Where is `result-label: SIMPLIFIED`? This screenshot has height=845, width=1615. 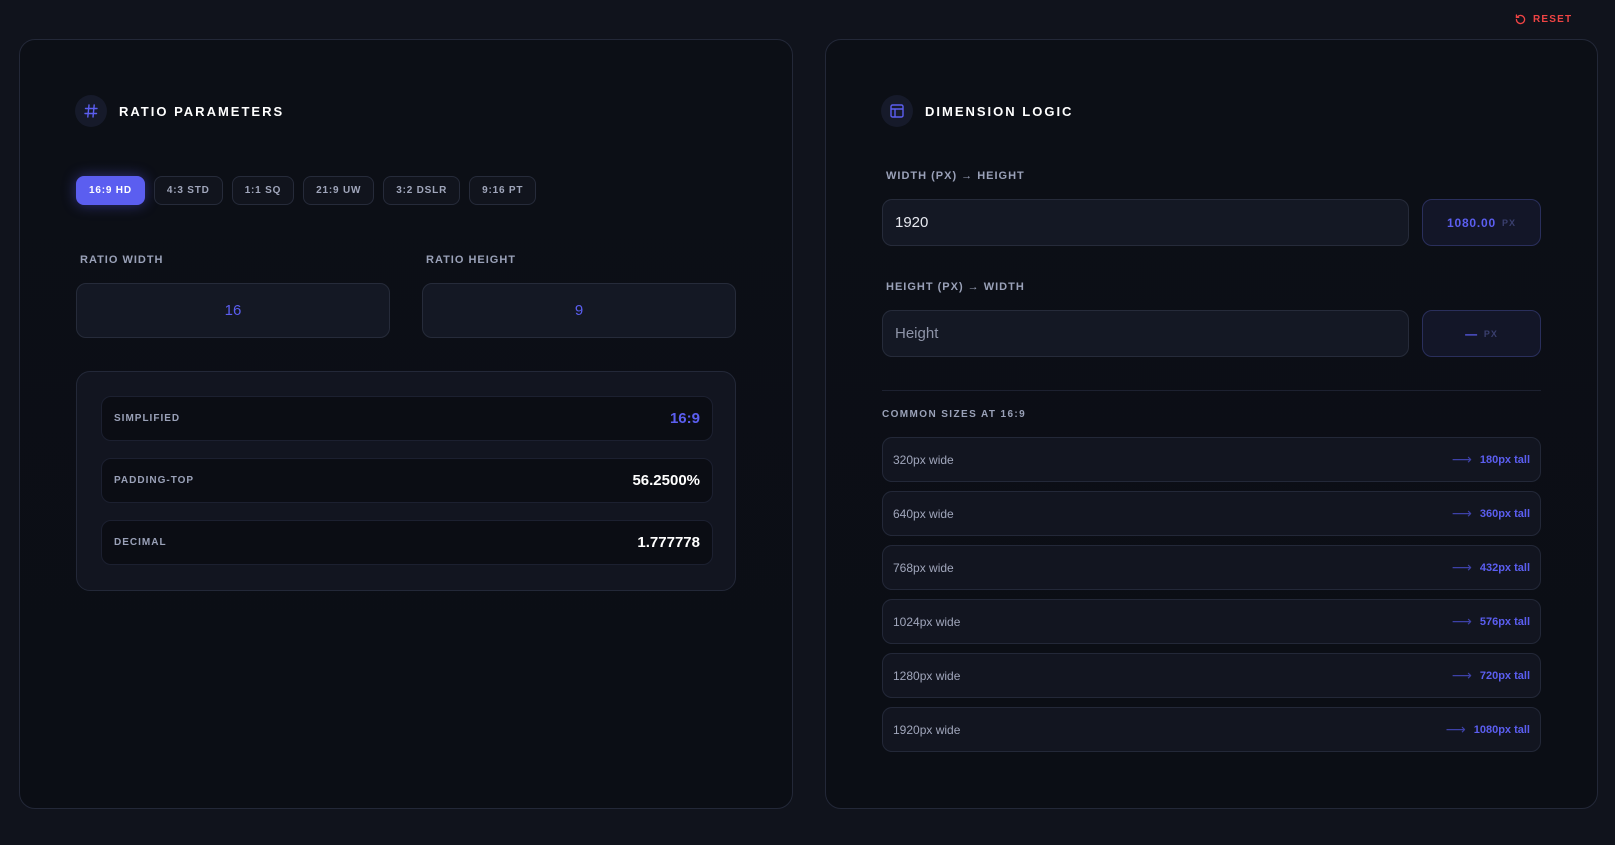 result-label: SIMPLIFIED is located at coordinates (147, 418).